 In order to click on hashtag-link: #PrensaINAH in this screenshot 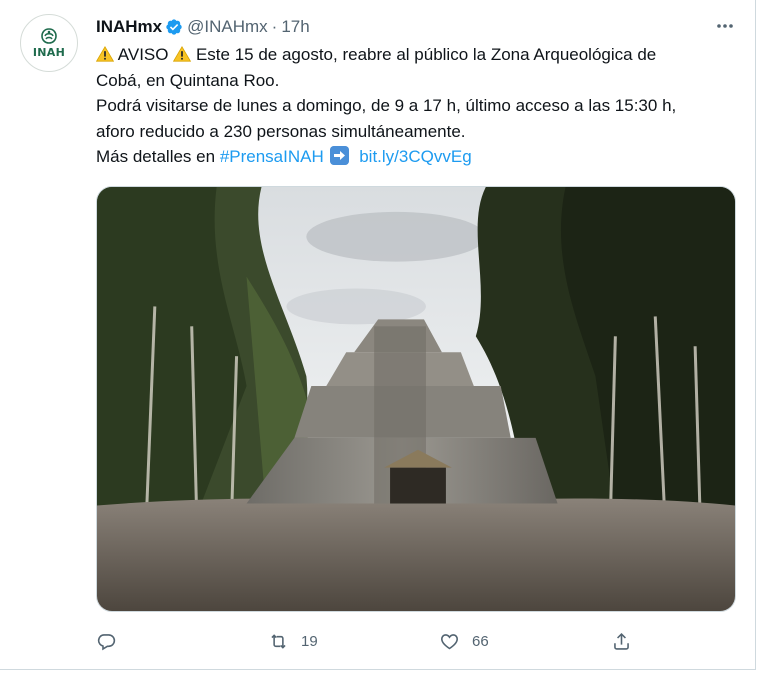, I will do `click(272, 156)`.